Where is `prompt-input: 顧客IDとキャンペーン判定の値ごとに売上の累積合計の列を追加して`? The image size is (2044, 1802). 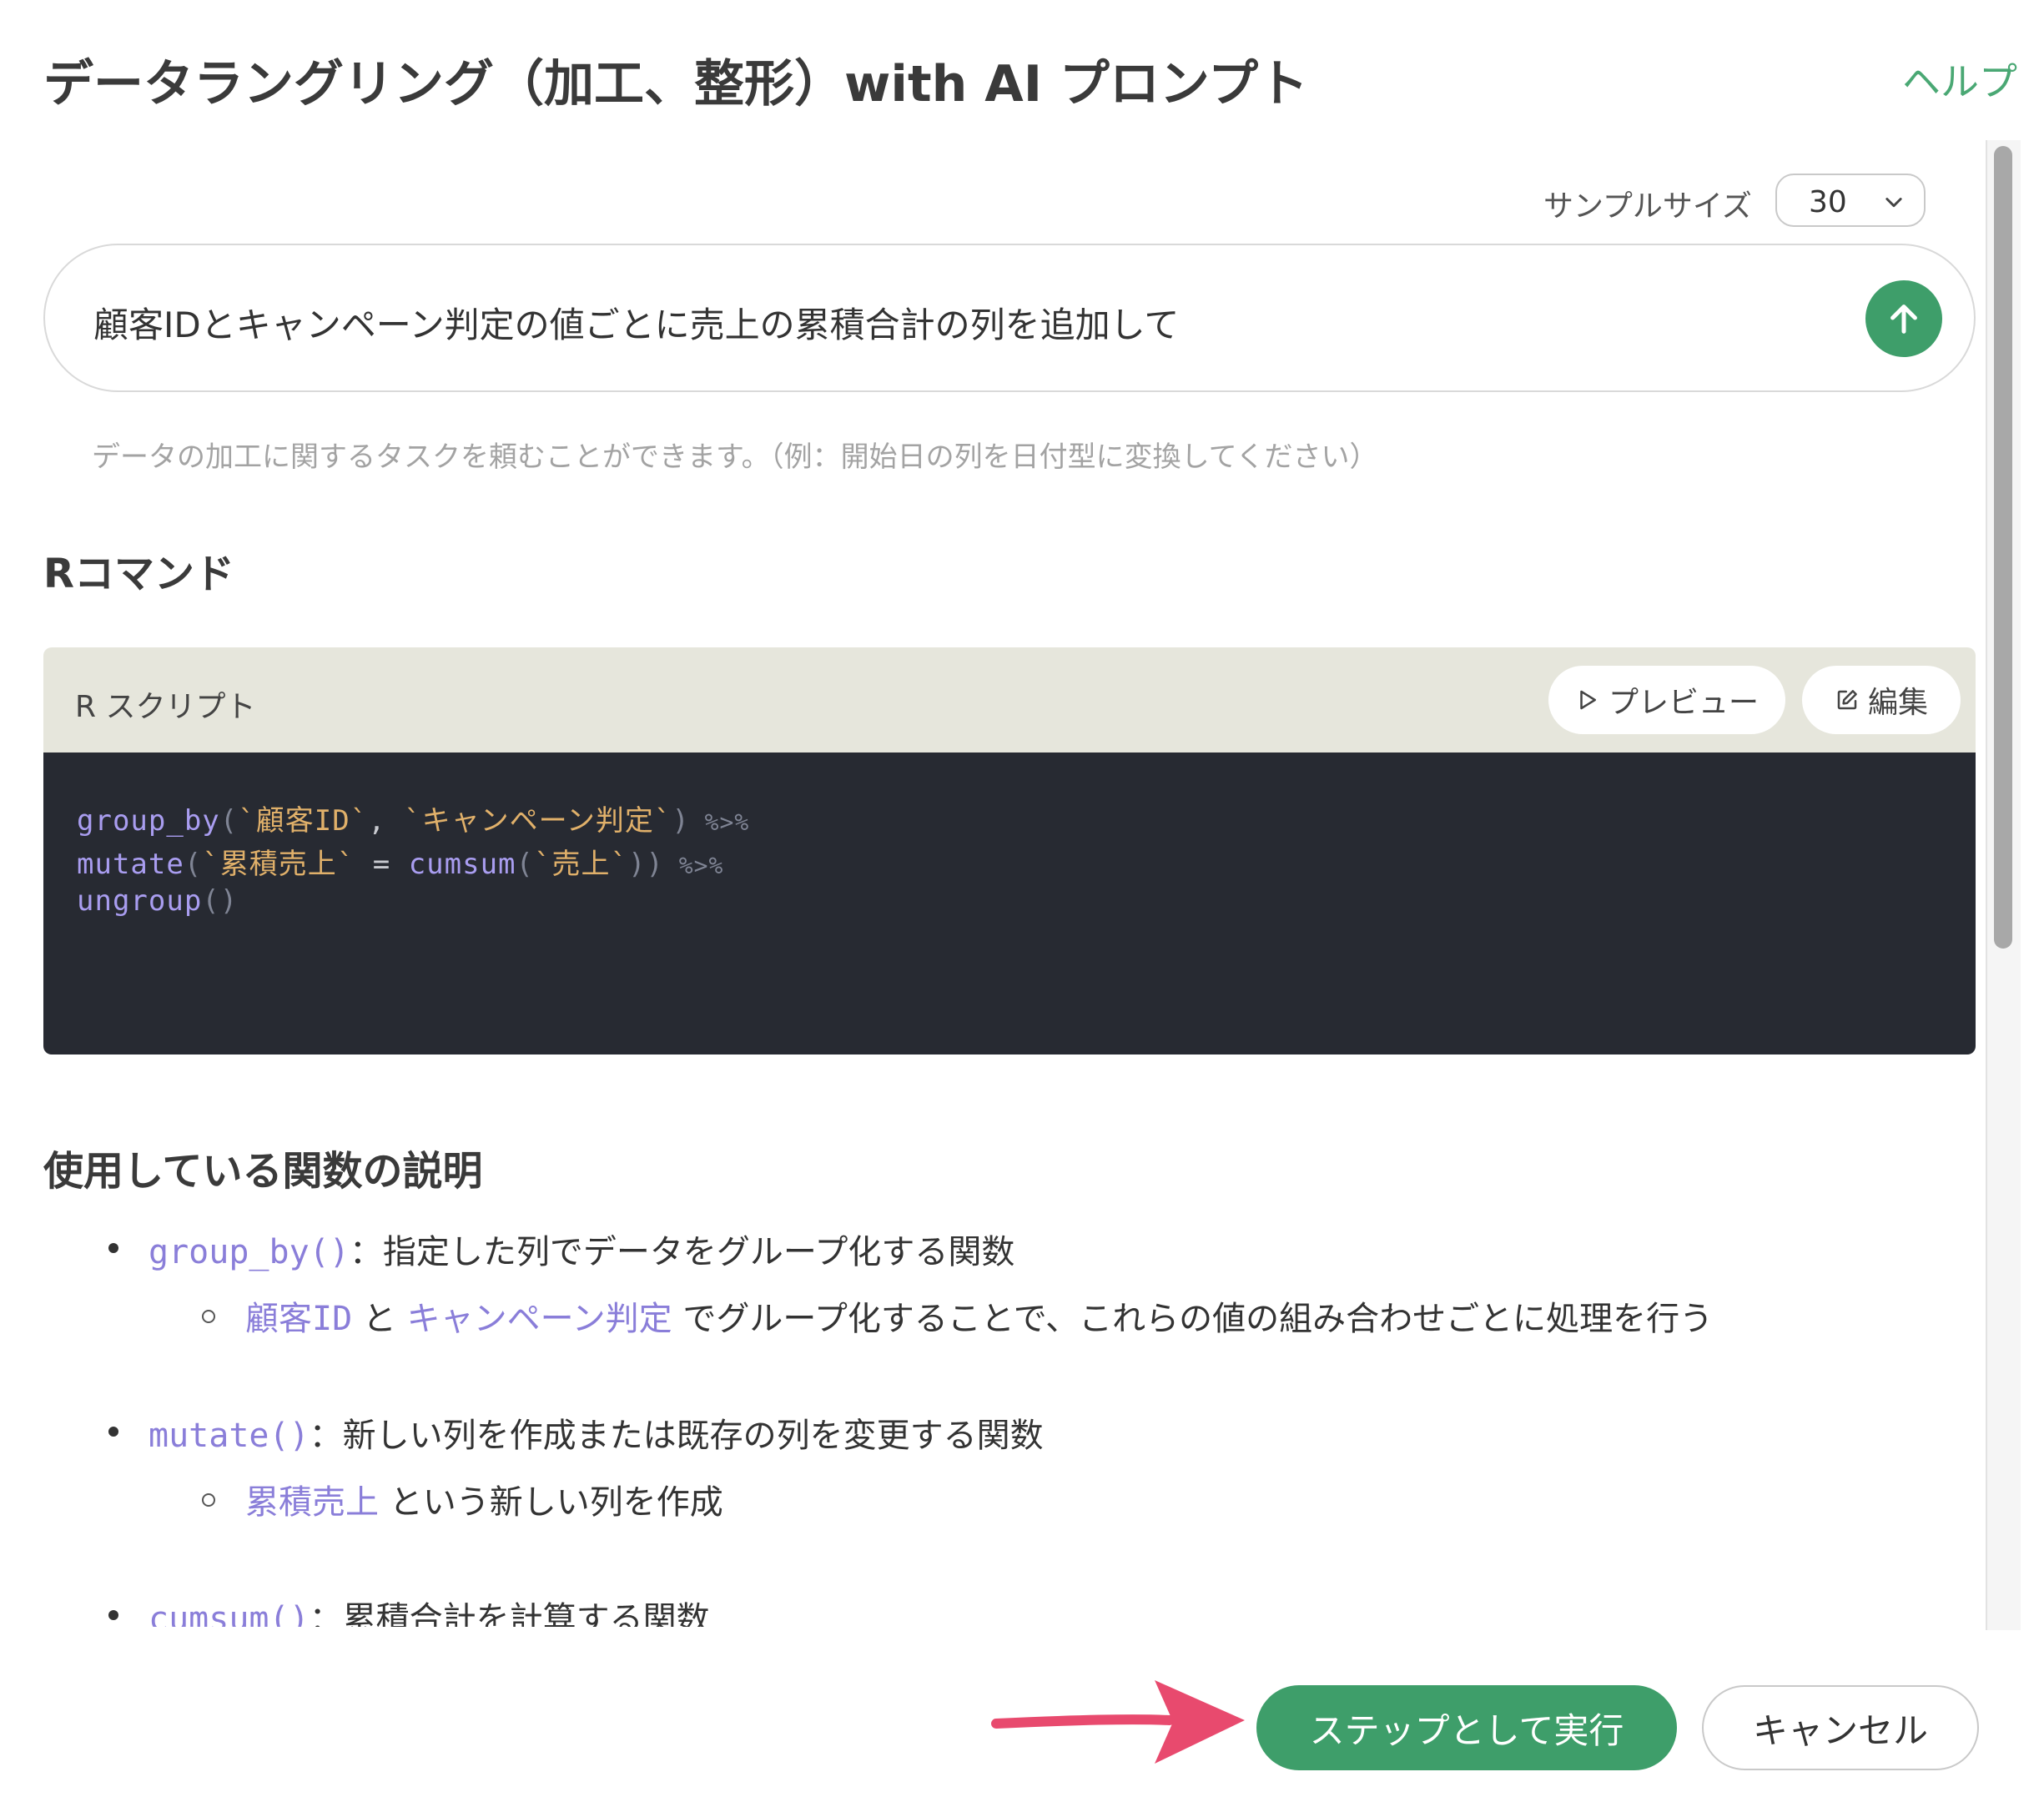
prompt-input: 顧客IDとキャンペーン判定の値ごとに売上の累積合計の列を追加して is located at coordinates (1009, 318).